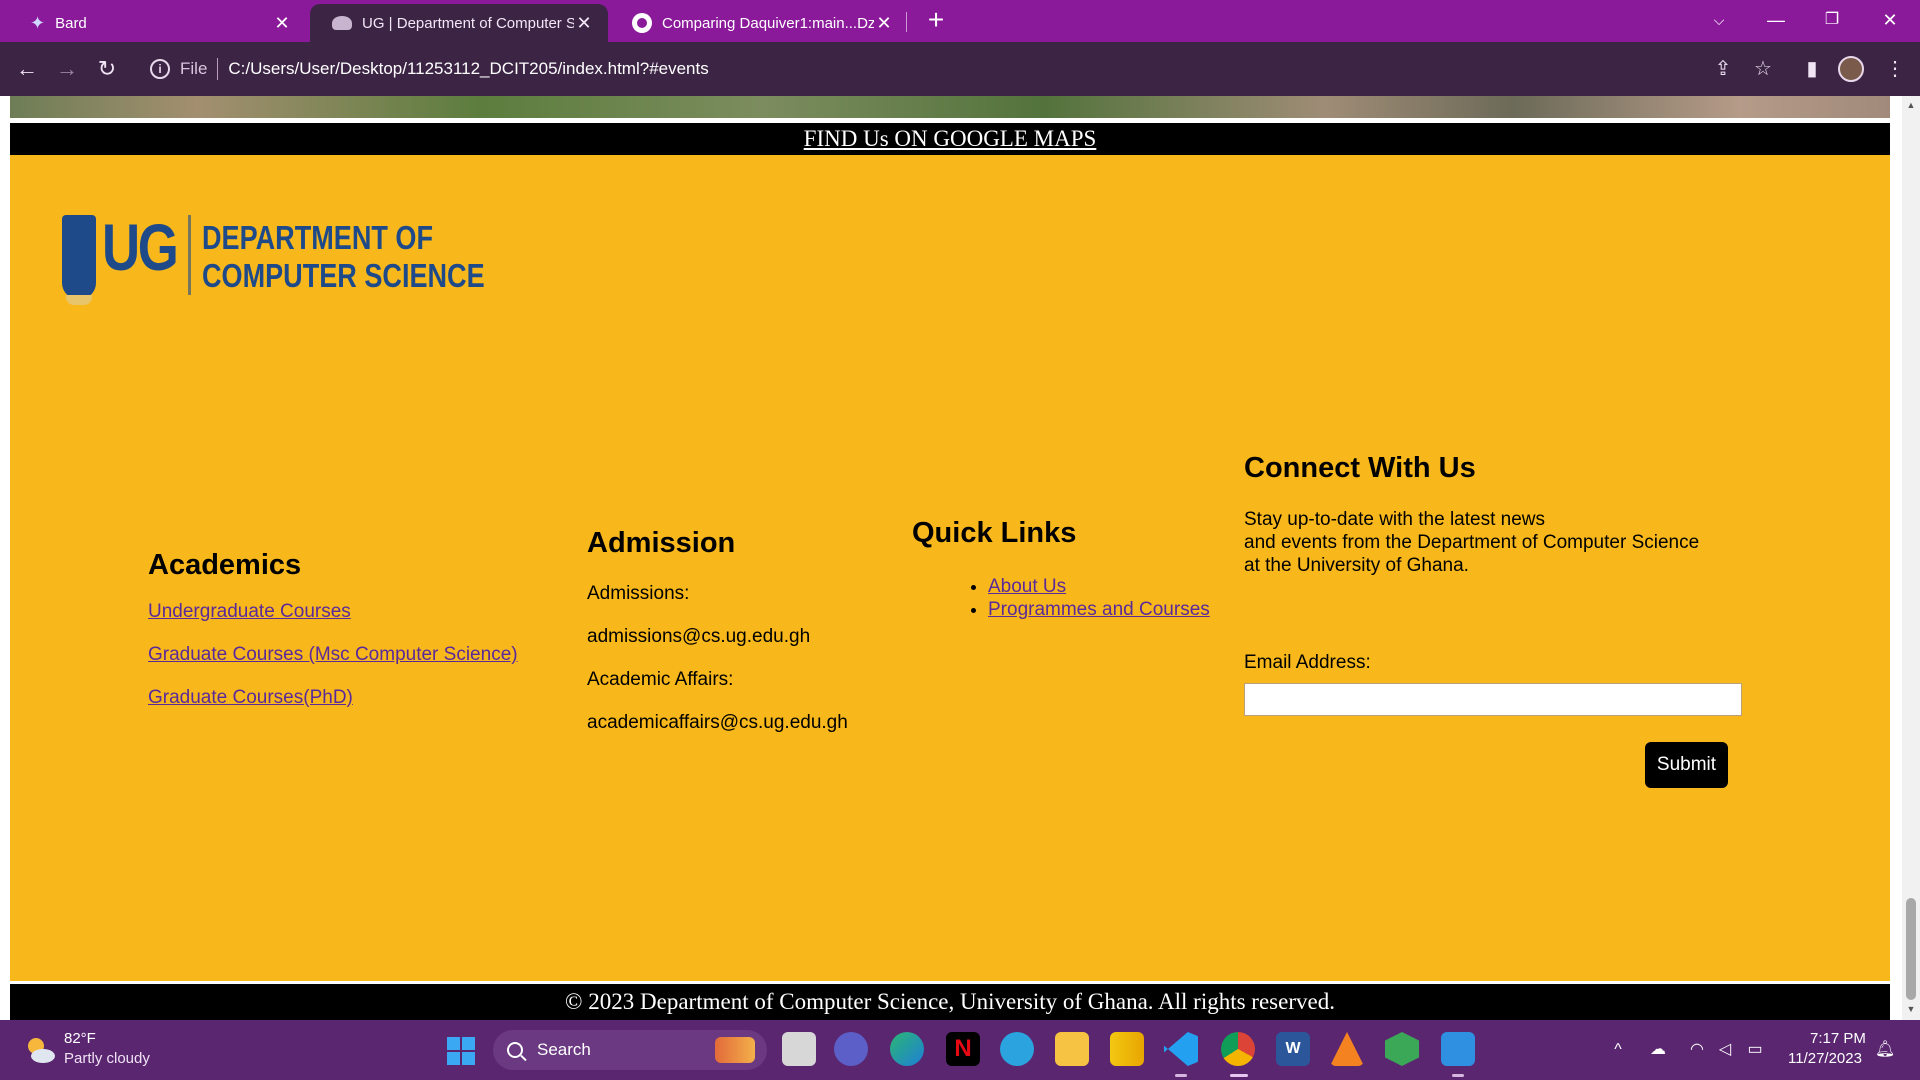 The width and height of the screenshot is (1920, 1080). Describe the element at coordinates (107, 69) in the screenshot. I see `reload-icon: ↻` at that location.